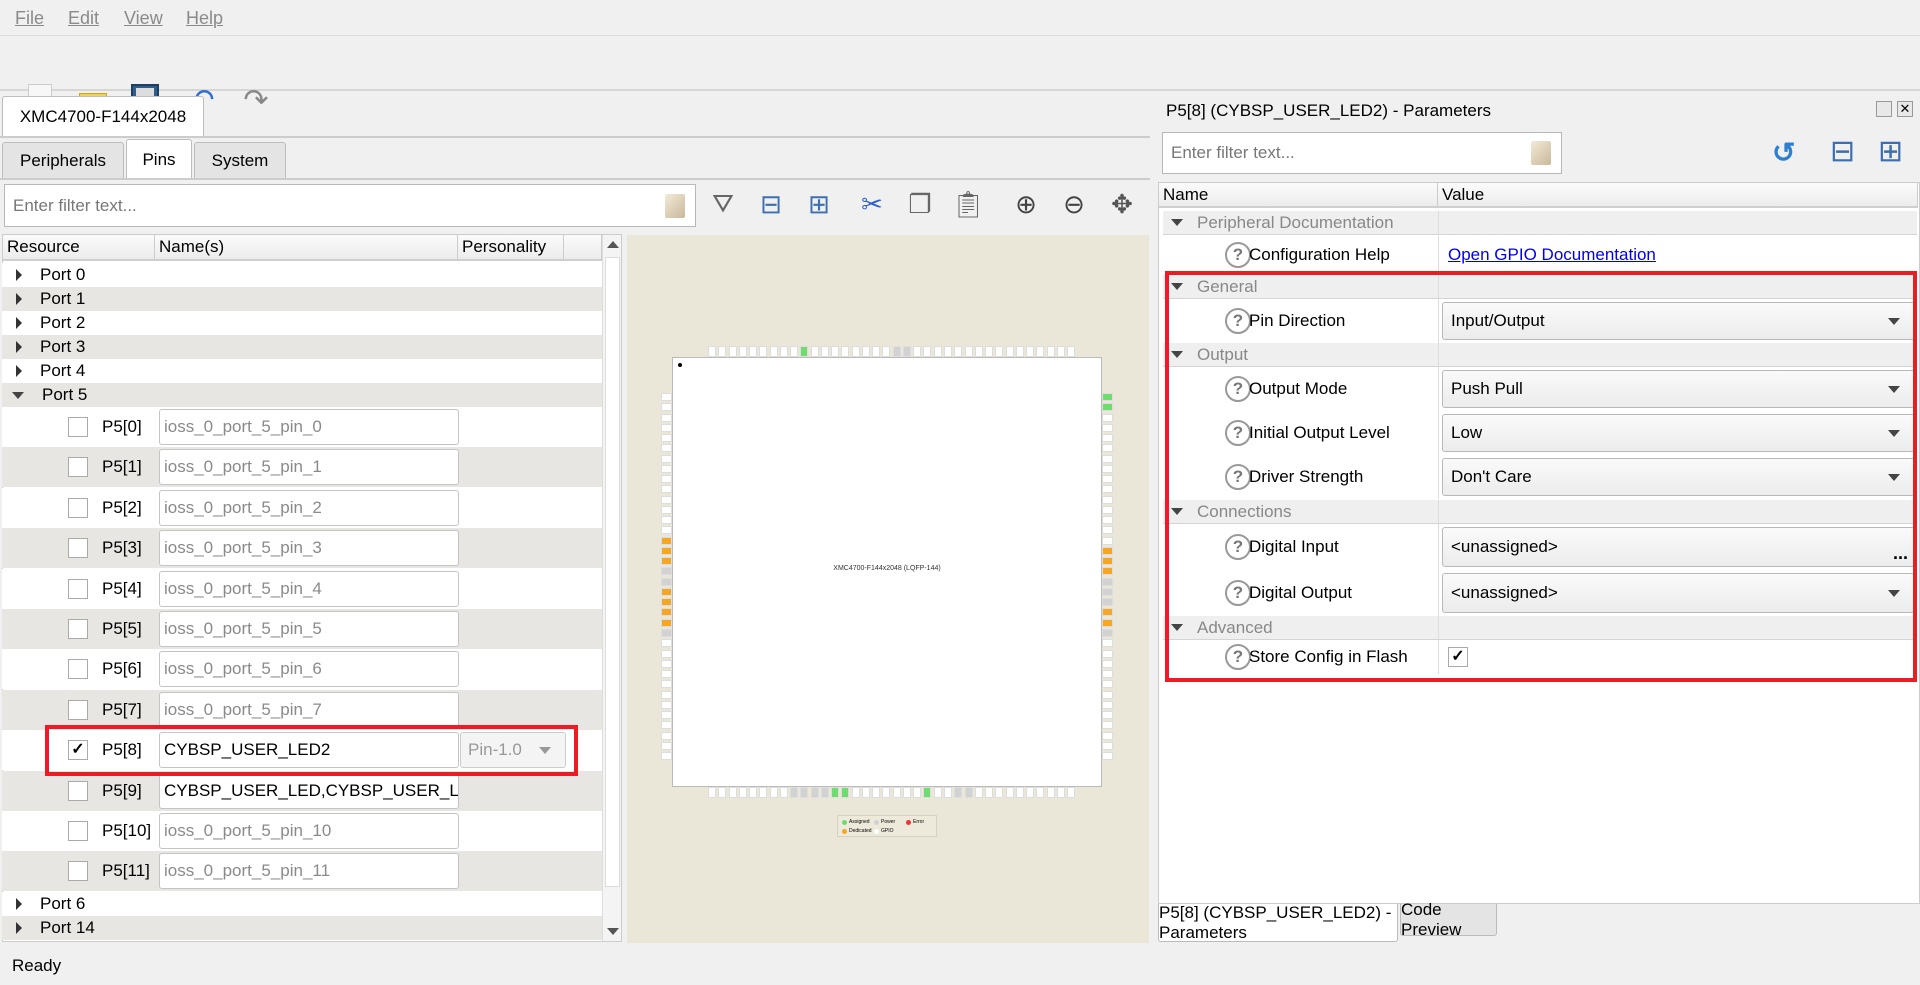 The height and width of the screenshot is (985, 1920). Describe the element at coordinates (18, 395) in the screenshot. I see `expanded-arrow-icon` at that location.